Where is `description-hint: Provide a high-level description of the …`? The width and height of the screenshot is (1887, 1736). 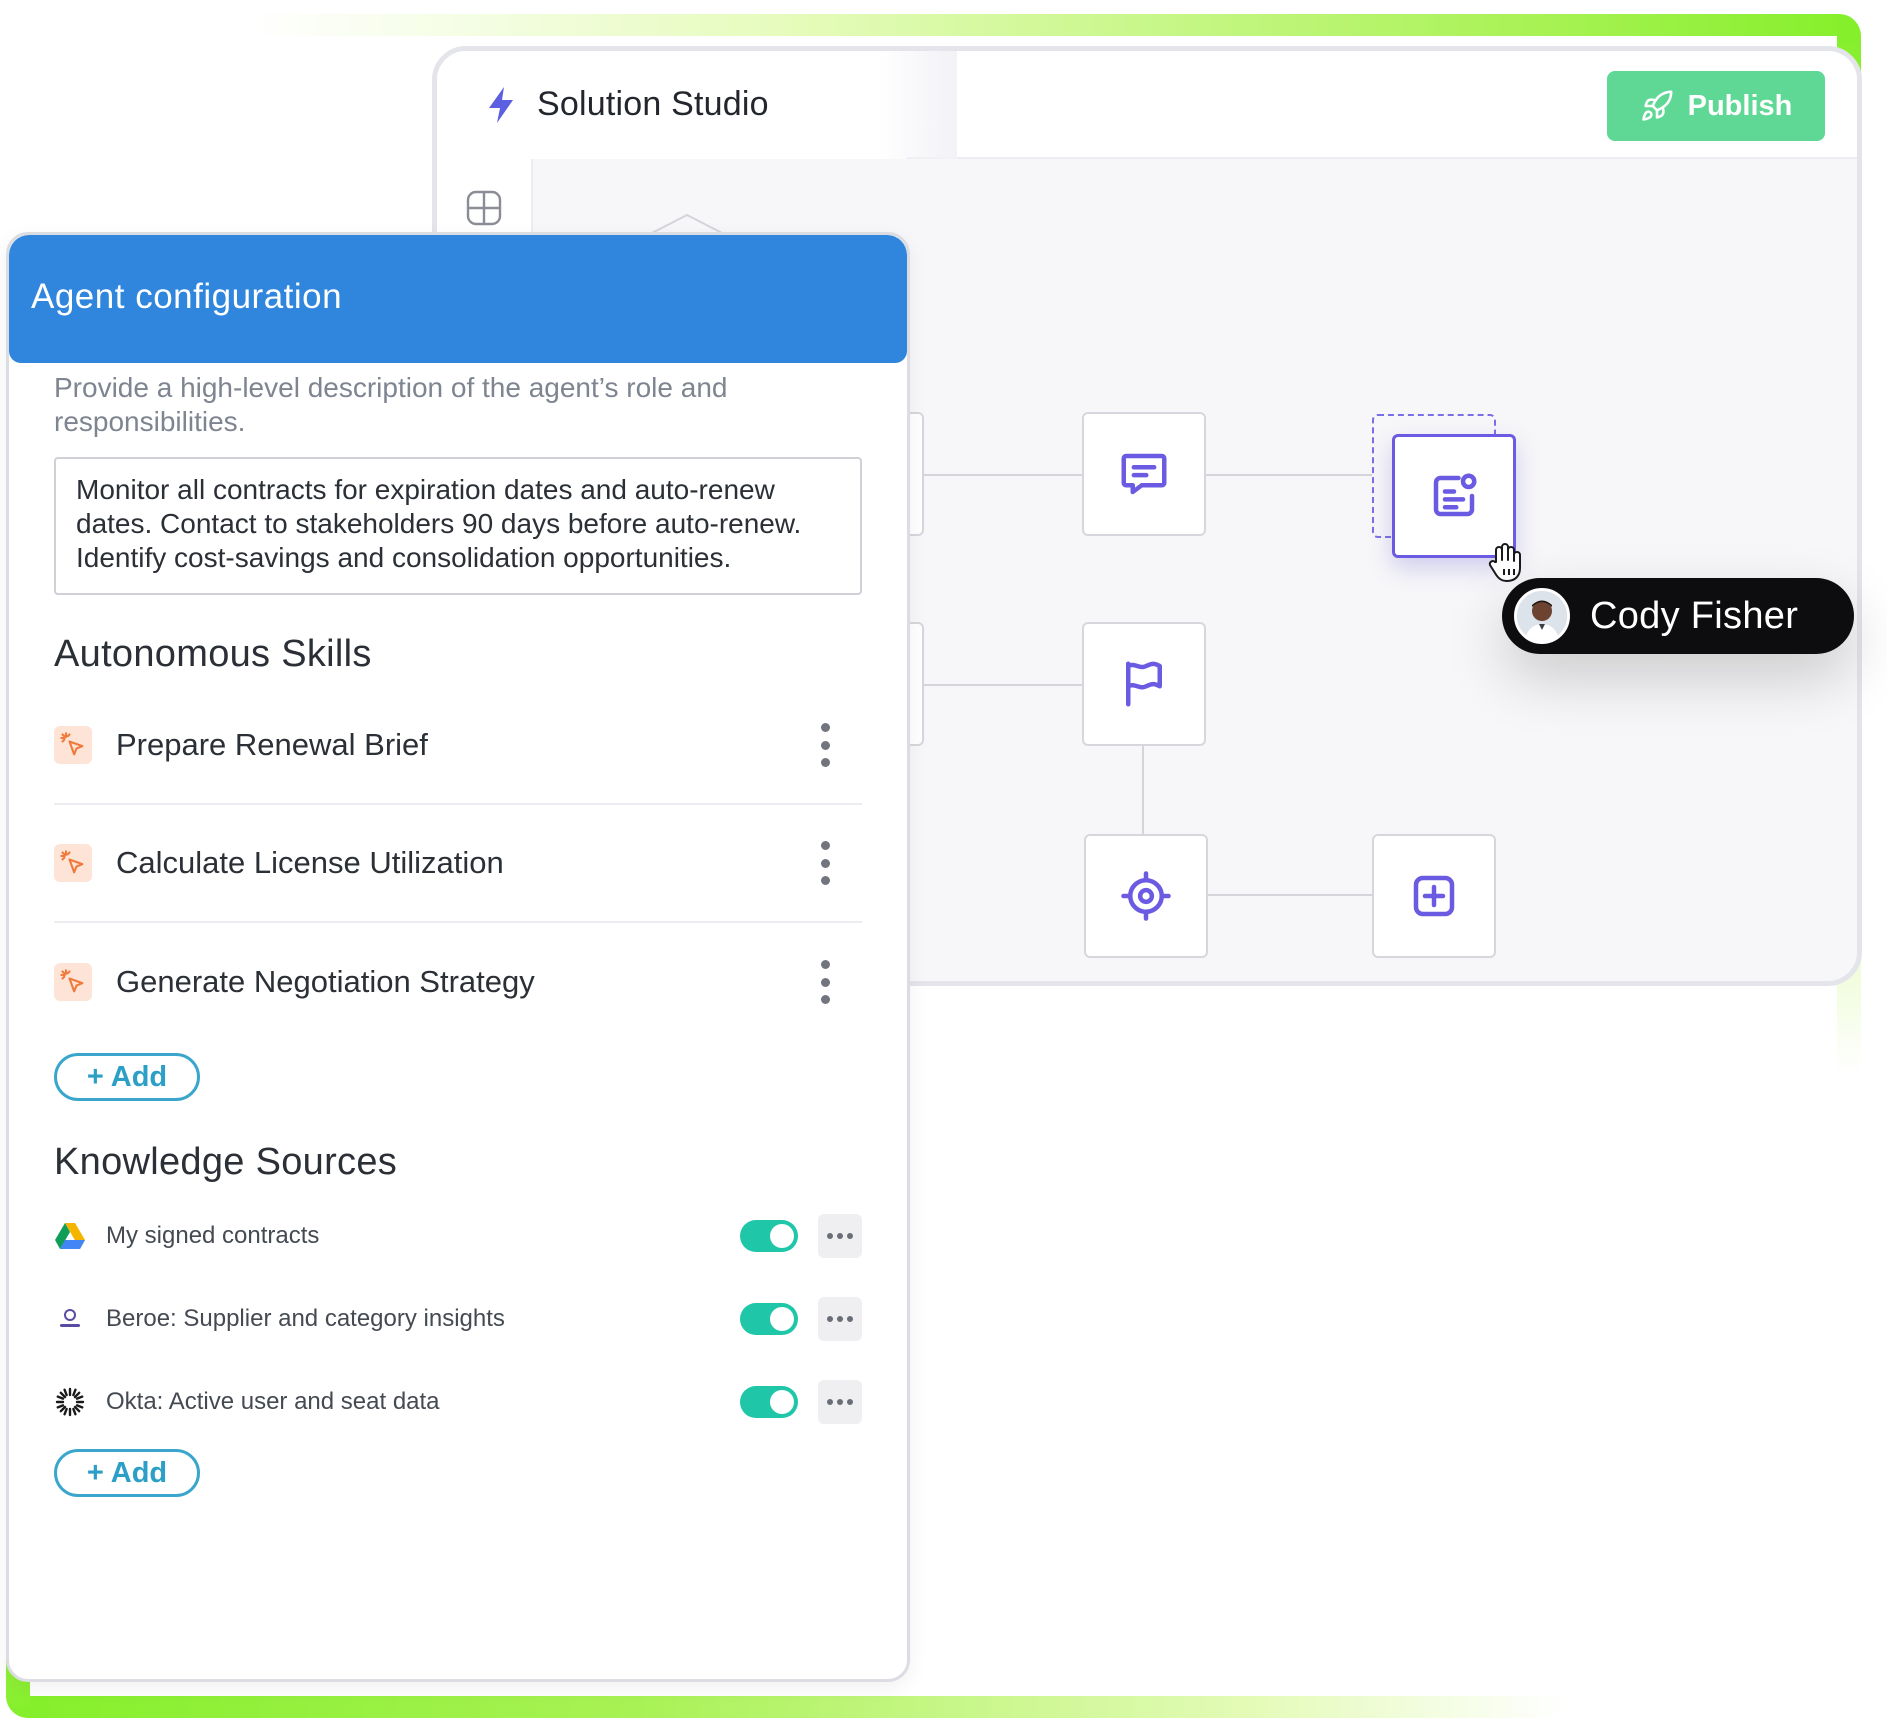 description-hint: Provide a high-level description of the … is located at coordinates (391, 404).